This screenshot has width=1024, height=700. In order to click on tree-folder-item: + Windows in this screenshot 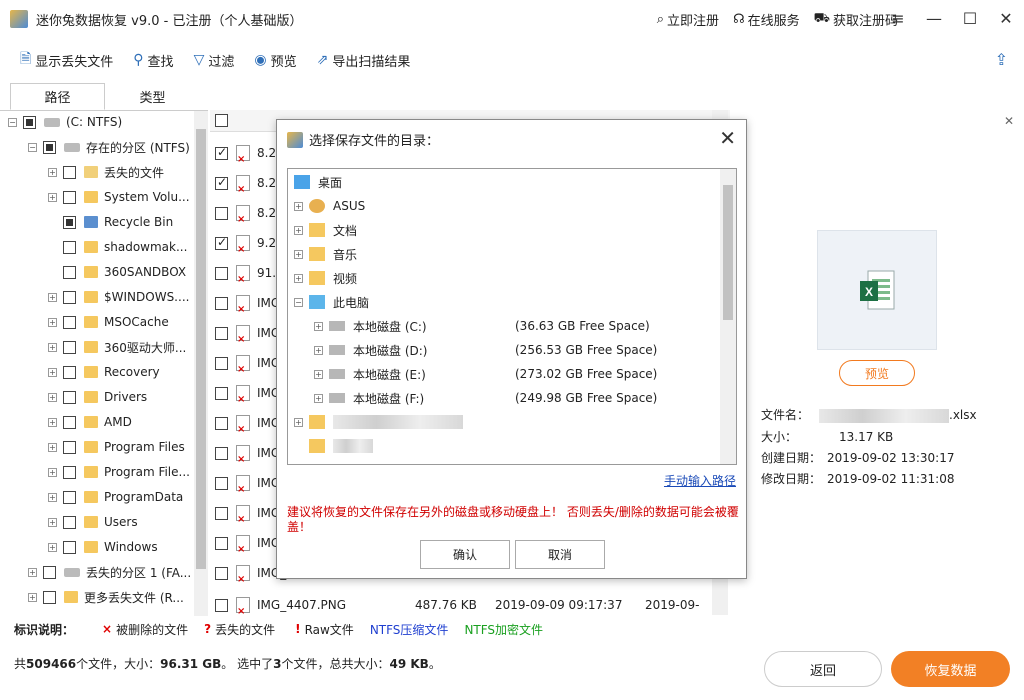, I will do `click(103, 547)`.